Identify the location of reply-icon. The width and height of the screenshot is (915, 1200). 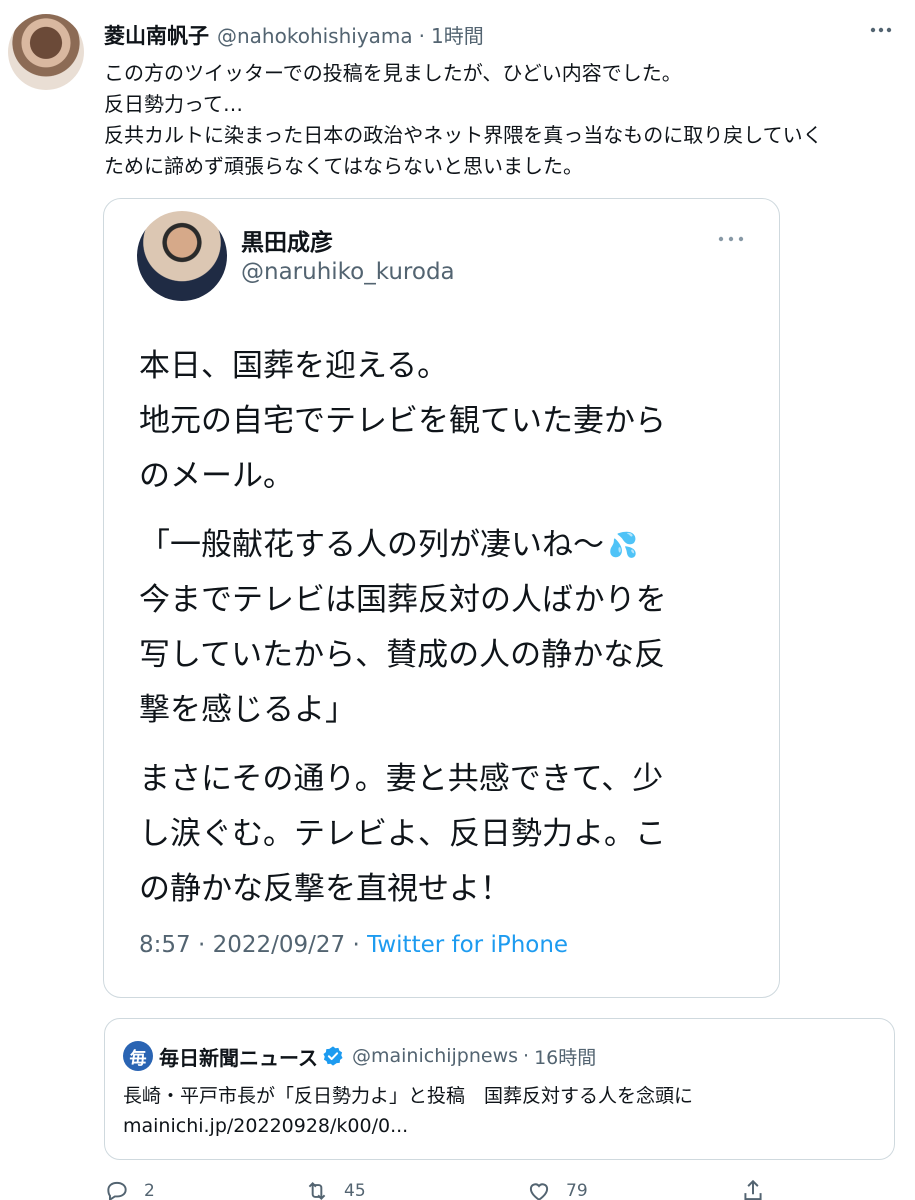
(117, 1190).